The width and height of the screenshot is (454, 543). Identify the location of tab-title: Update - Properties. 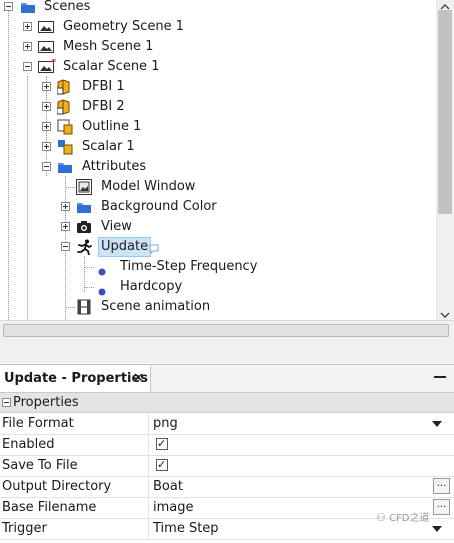
(76, 378).